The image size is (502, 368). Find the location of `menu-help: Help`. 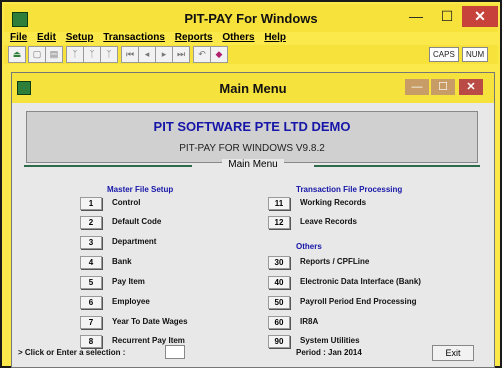

menu-help: Help is located at coordinates (275, 37).